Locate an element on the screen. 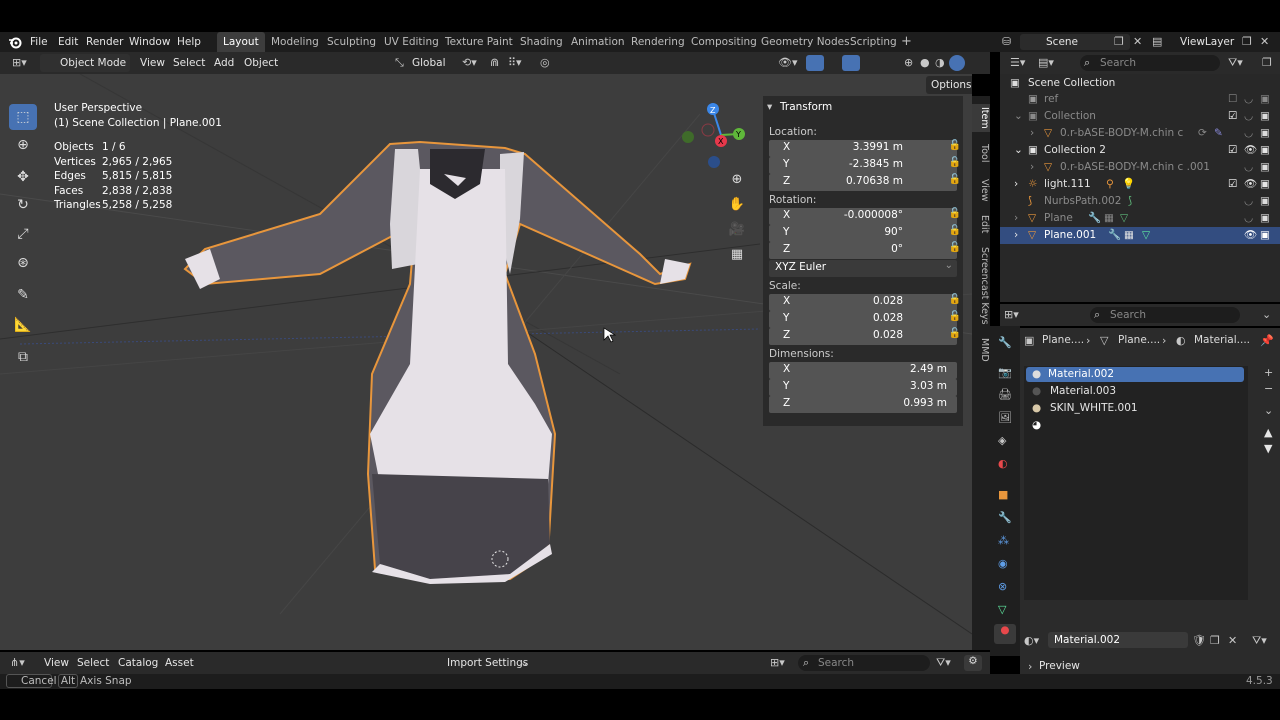  tab-screencast-keys: Screencast Keys is located at coordinates (981, 286).